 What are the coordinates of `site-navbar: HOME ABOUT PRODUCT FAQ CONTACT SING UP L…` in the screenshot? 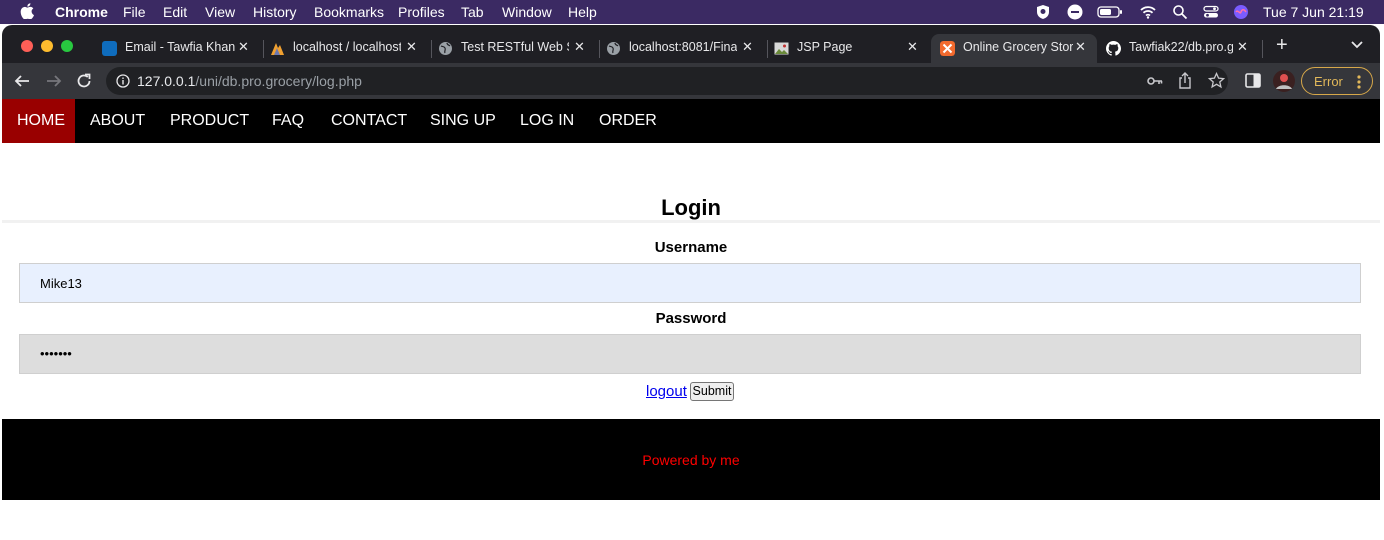 It's located at (691, 121).